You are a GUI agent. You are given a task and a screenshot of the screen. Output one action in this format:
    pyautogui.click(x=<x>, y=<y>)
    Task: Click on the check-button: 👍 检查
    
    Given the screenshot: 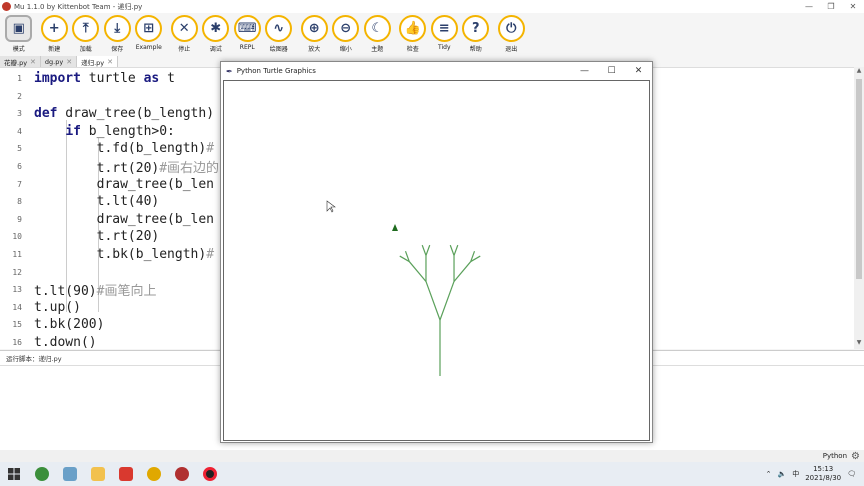 What is the action you would take?
    pyautogui.click(x=413, y=34)
    